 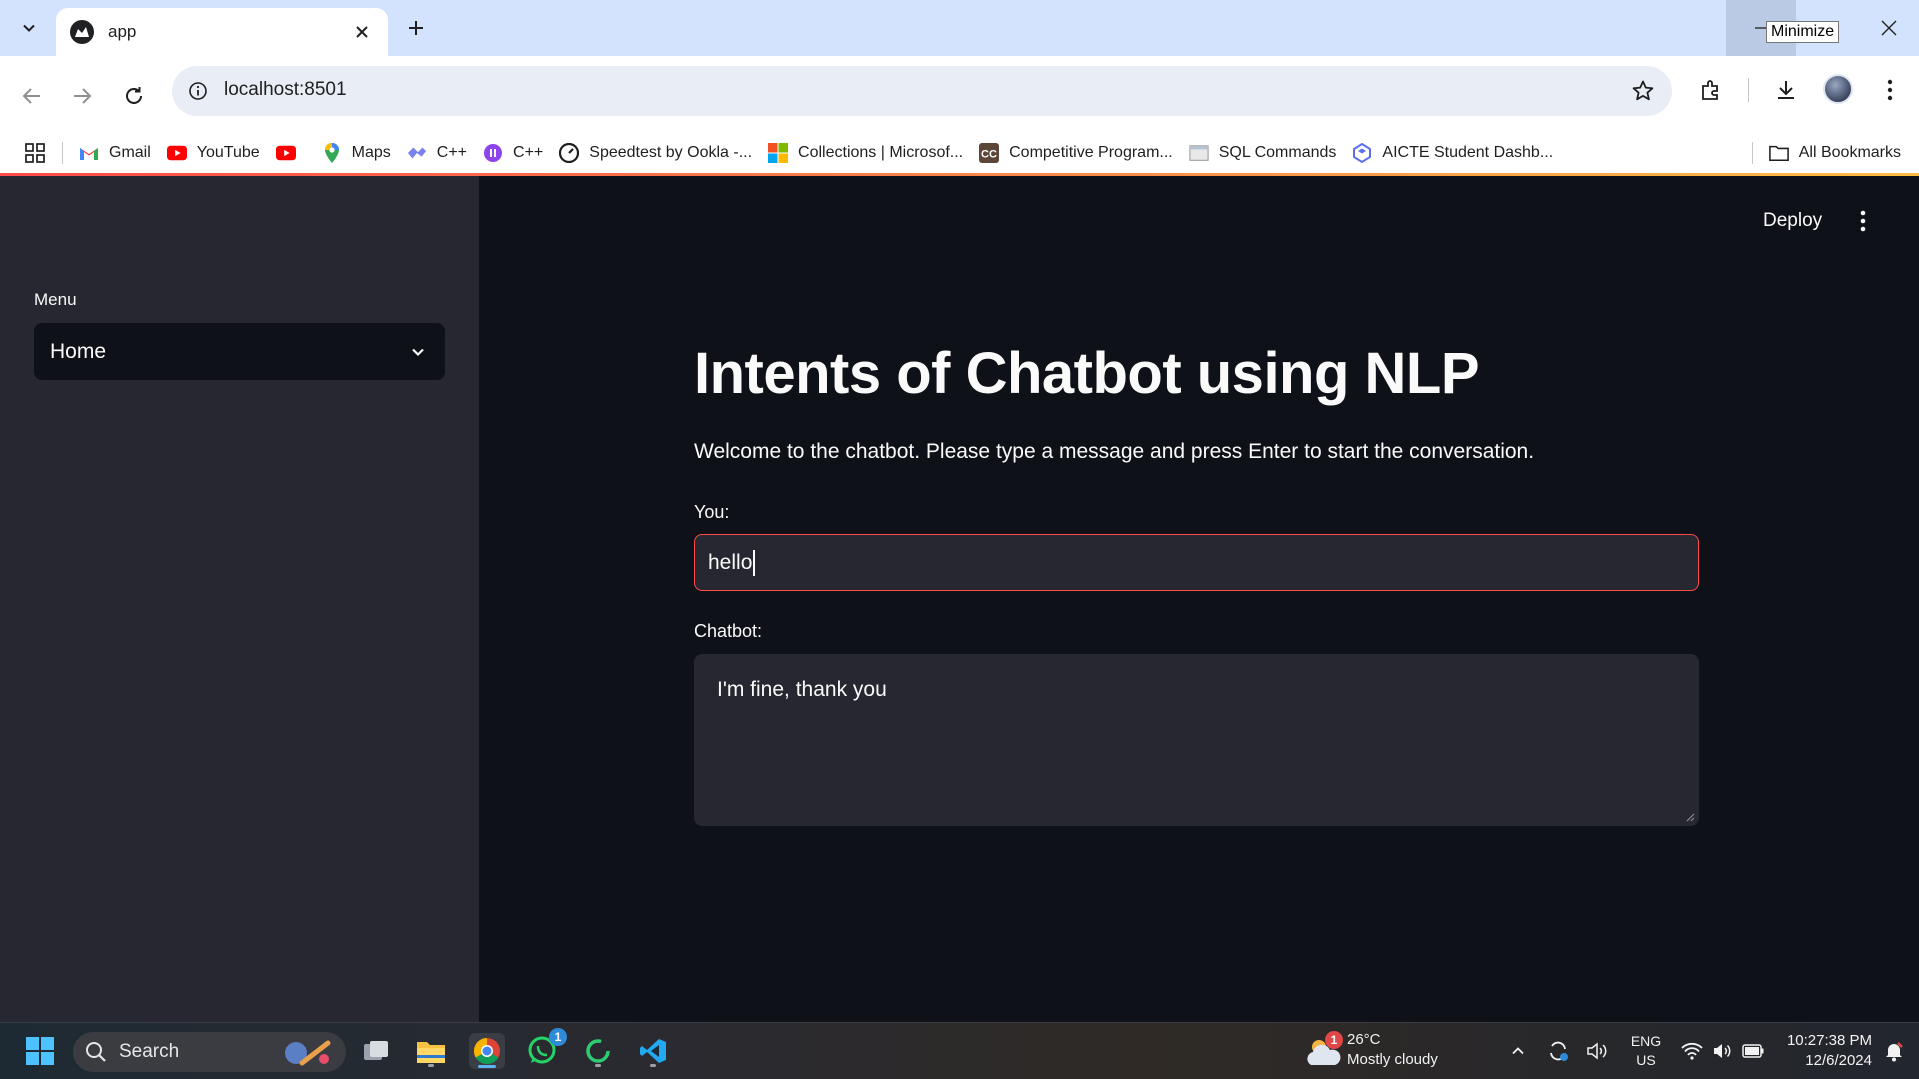 What do you see at coordinates (1199, 153) in the screenshot?
I see `page-icon` at bounding box center [1199, 153].